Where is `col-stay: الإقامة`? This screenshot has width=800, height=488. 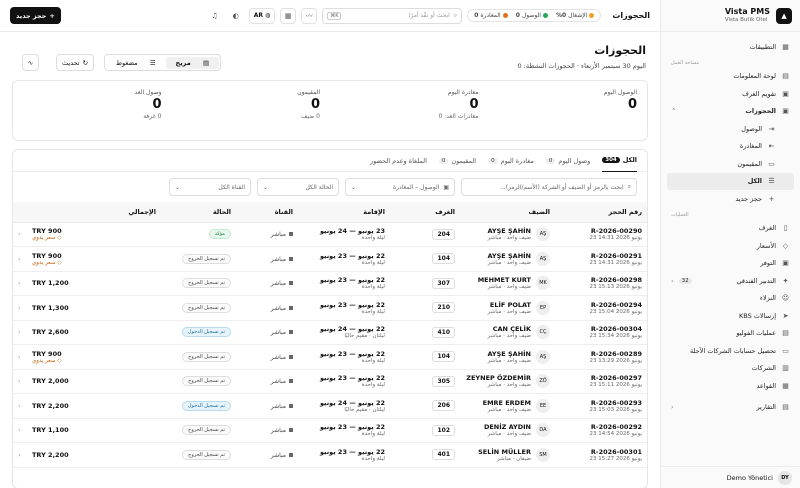
col-stay: الإقامة is located at coordinates (344, 212).